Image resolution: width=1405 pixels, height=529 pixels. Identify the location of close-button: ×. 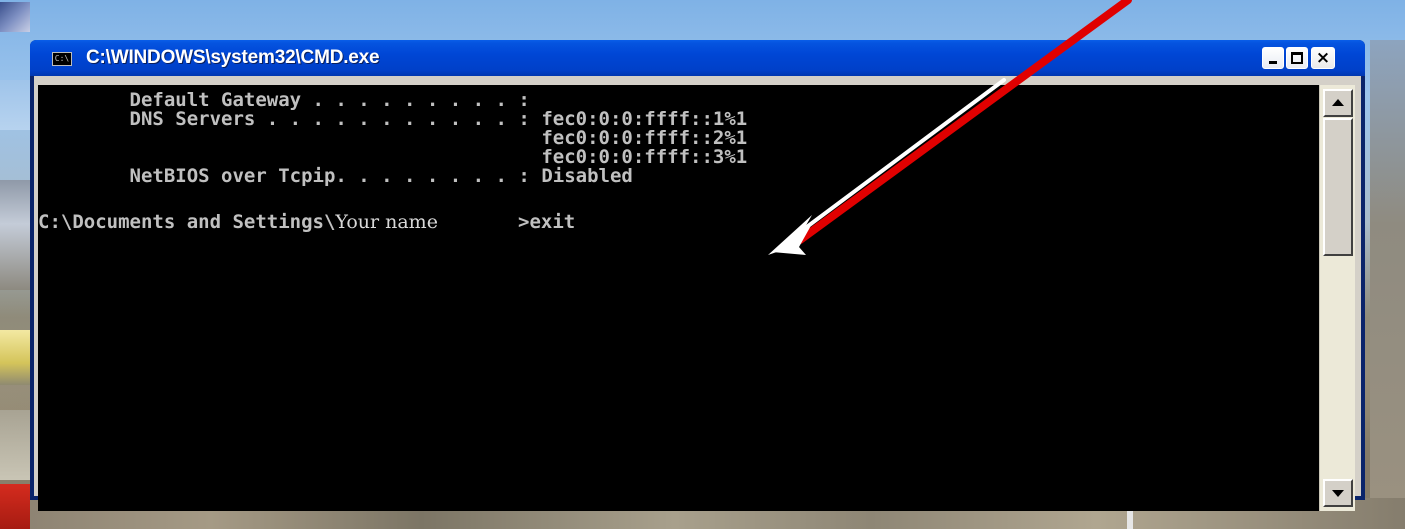
(1323, 58).